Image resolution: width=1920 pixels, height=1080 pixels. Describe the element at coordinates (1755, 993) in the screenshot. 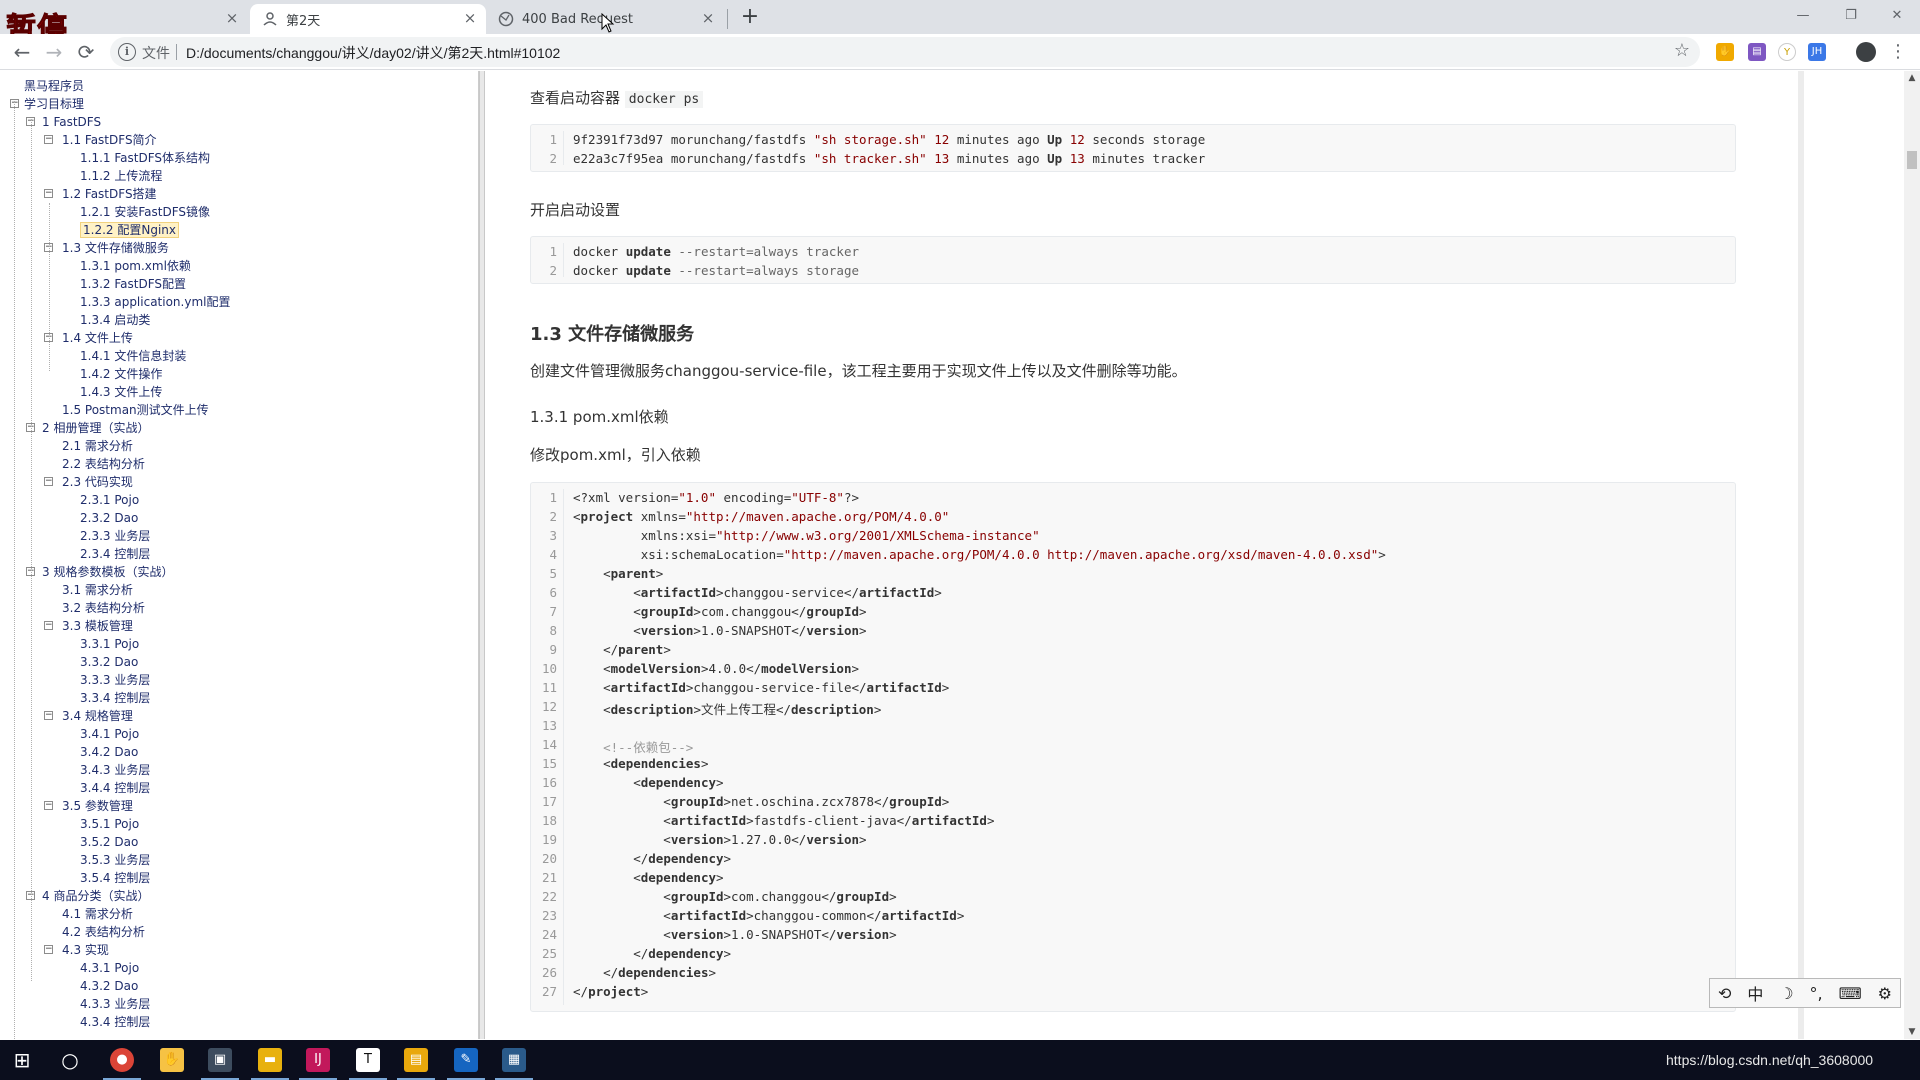

I see `ime-chinese-mode: 中` at that location.